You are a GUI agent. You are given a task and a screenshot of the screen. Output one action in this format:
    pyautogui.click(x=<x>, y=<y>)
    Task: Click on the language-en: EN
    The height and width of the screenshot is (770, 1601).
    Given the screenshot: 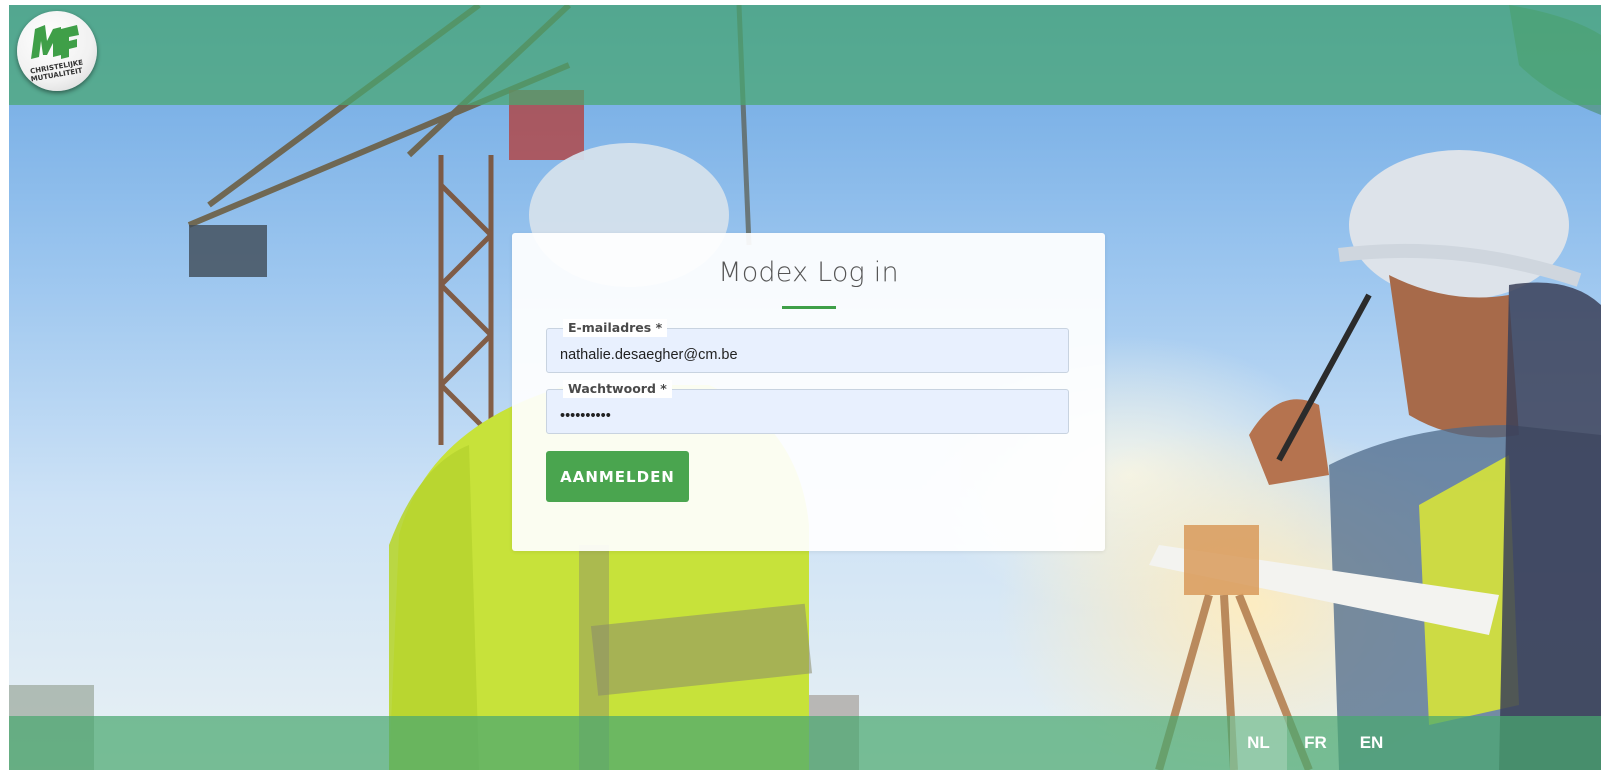 What is the action you would take?
    pyautogui.click(x=1371, y=743)
    